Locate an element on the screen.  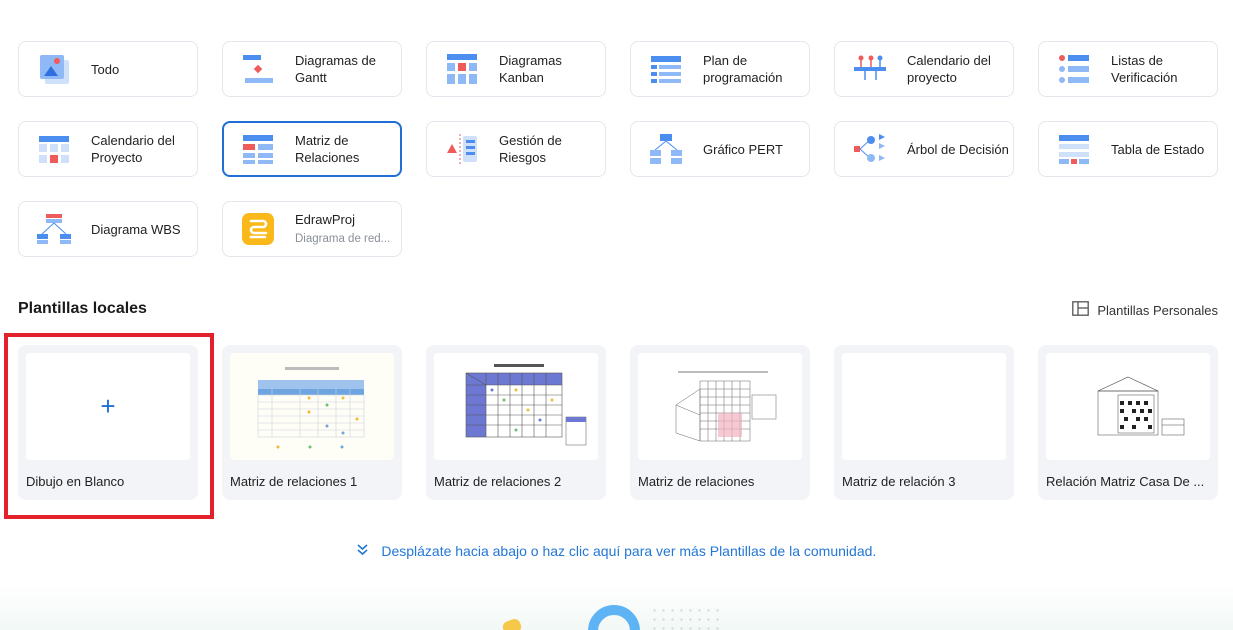
local-templates-title: Plantillas locales is located at coordinates (82, 308).